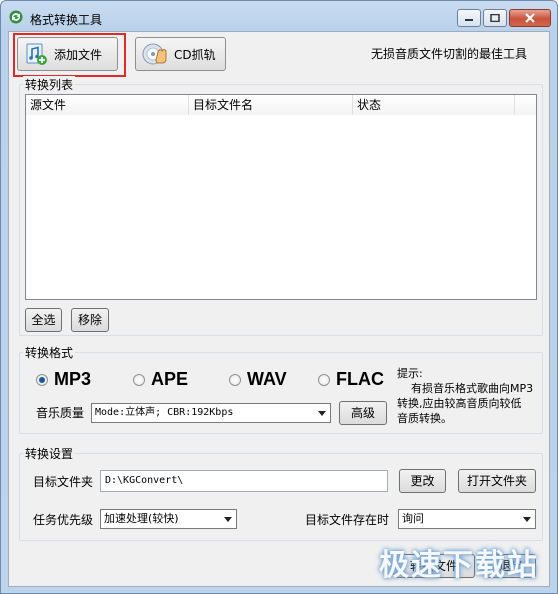  Describe the element at coordinates (141, 518) in the screenshot. I see `priority-select-value: 加速处理(较快)` at that location.